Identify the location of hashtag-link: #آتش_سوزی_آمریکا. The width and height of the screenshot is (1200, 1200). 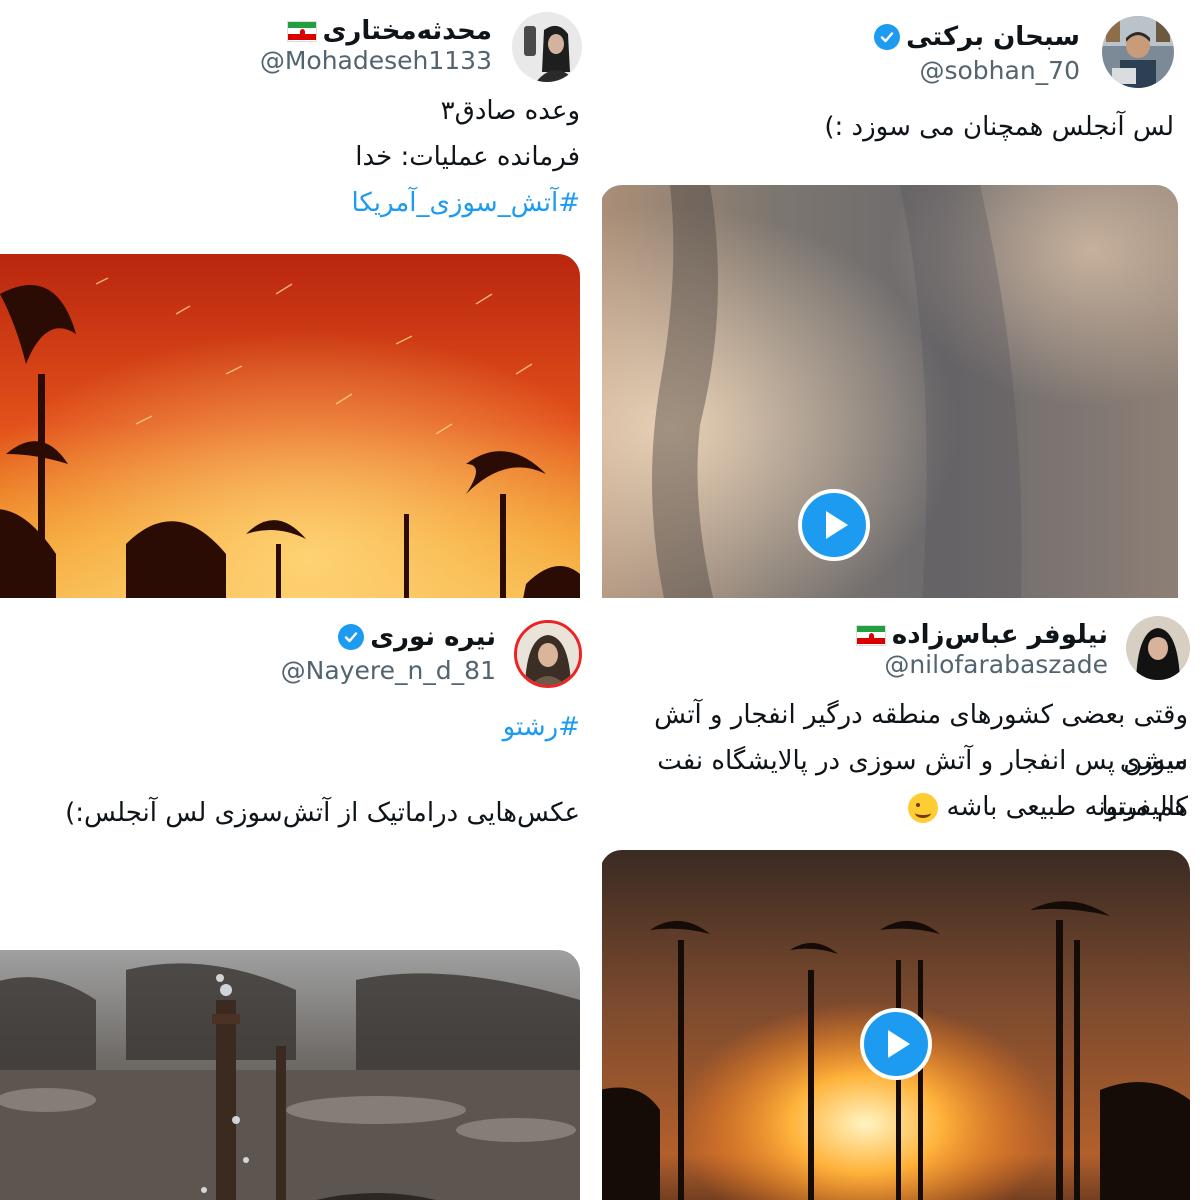
(300, 203).